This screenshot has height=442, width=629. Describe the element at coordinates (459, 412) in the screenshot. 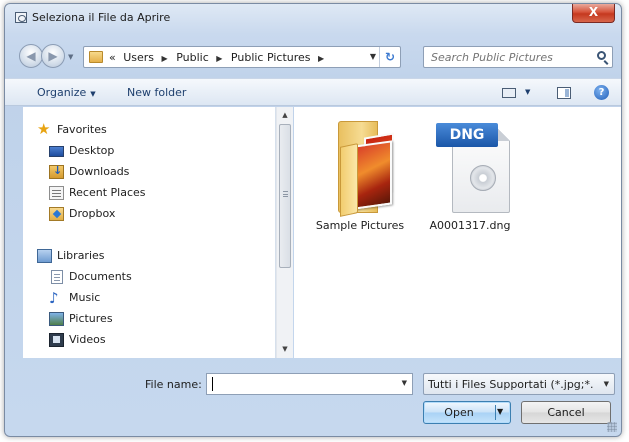

I see `open-label: Open` at that location.